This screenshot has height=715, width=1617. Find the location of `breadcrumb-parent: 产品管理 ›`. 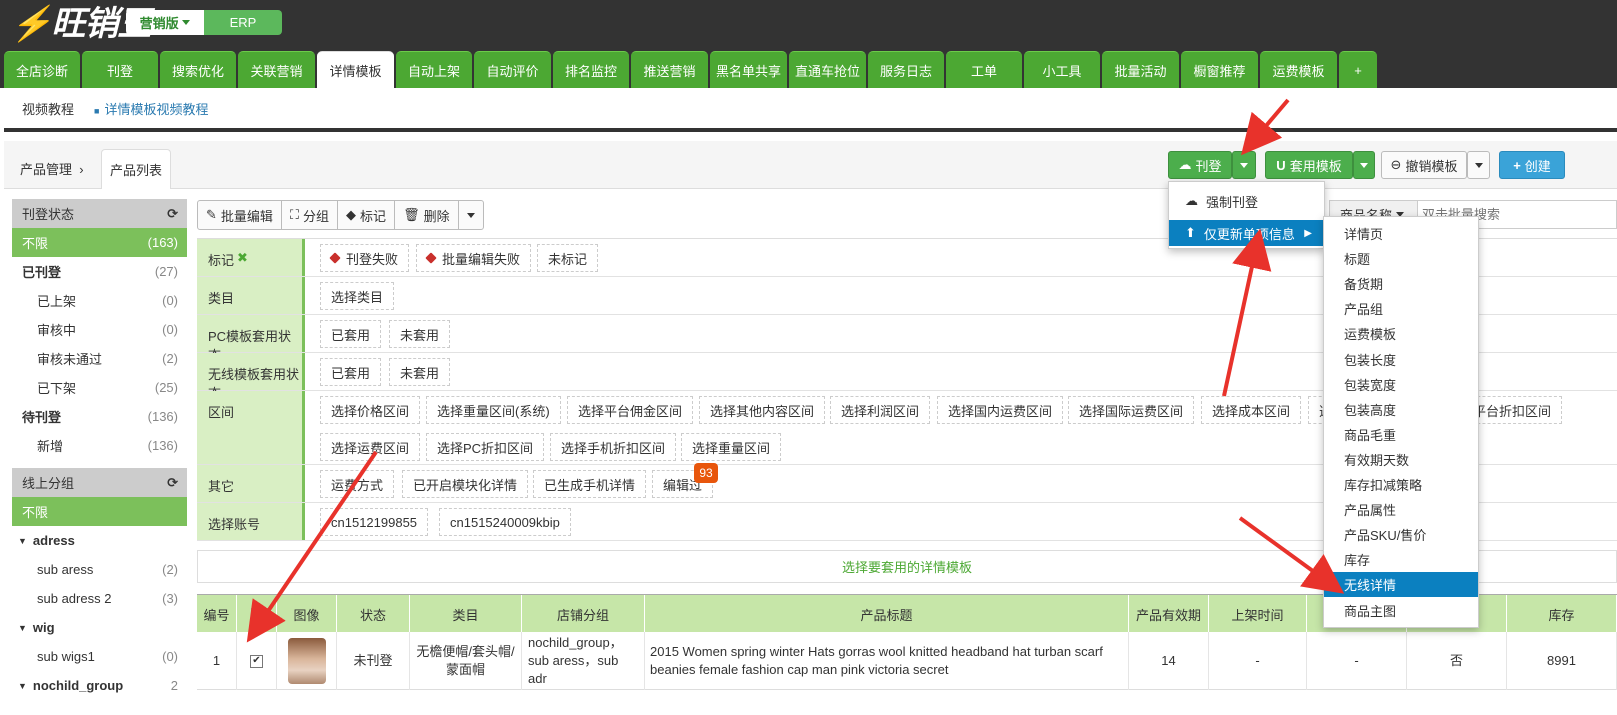

breadcrumb-parent: 产品管理 › is located at coordinates (52, 168).